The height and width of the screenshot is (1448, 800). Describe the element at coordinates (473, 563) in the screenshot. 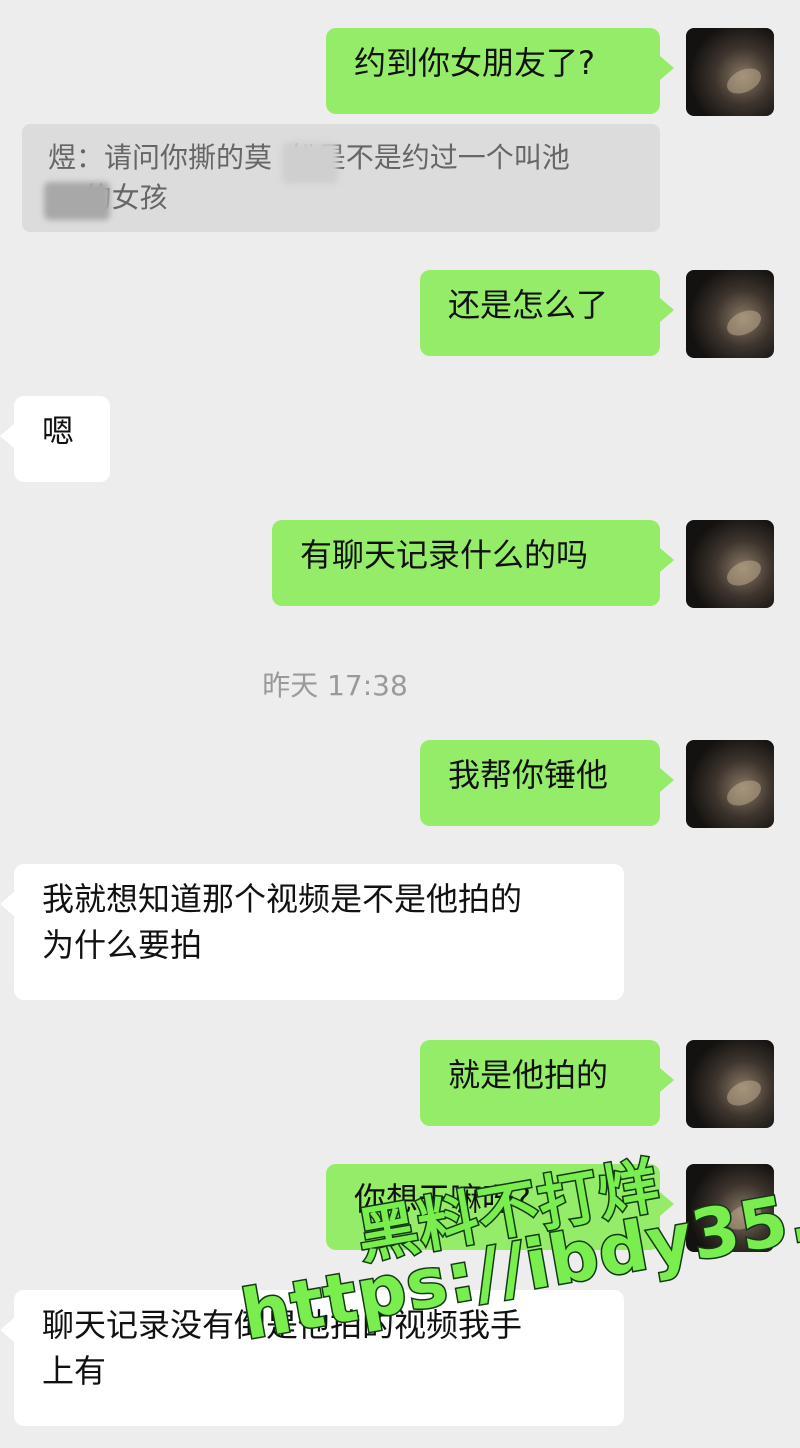

I see `message-bubble-outgoing: 有聊天记录什么的吗` at that location.